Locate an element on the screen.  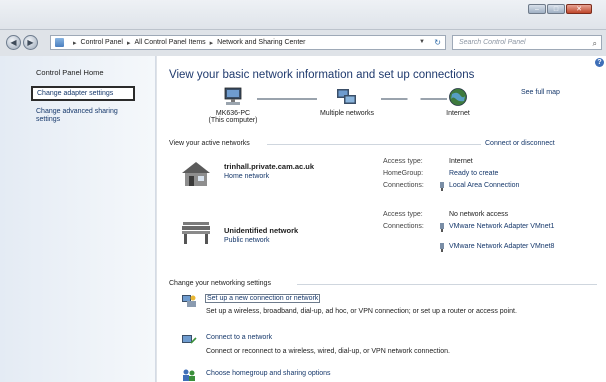
network-name: trinhall.private.cam.ac.uk is located at coordinates (269, 166).